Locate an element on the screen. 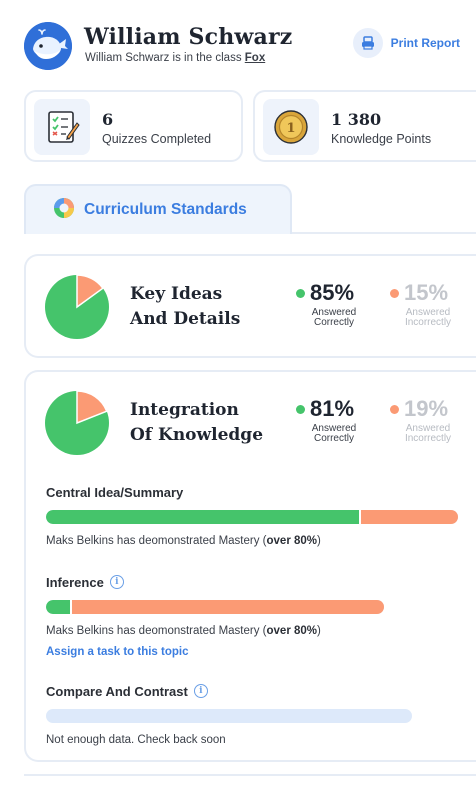 The width and height of the screenshot is (476, 803). assign-task-link: Assign a task to this topic is located at coordinates (252, 652).